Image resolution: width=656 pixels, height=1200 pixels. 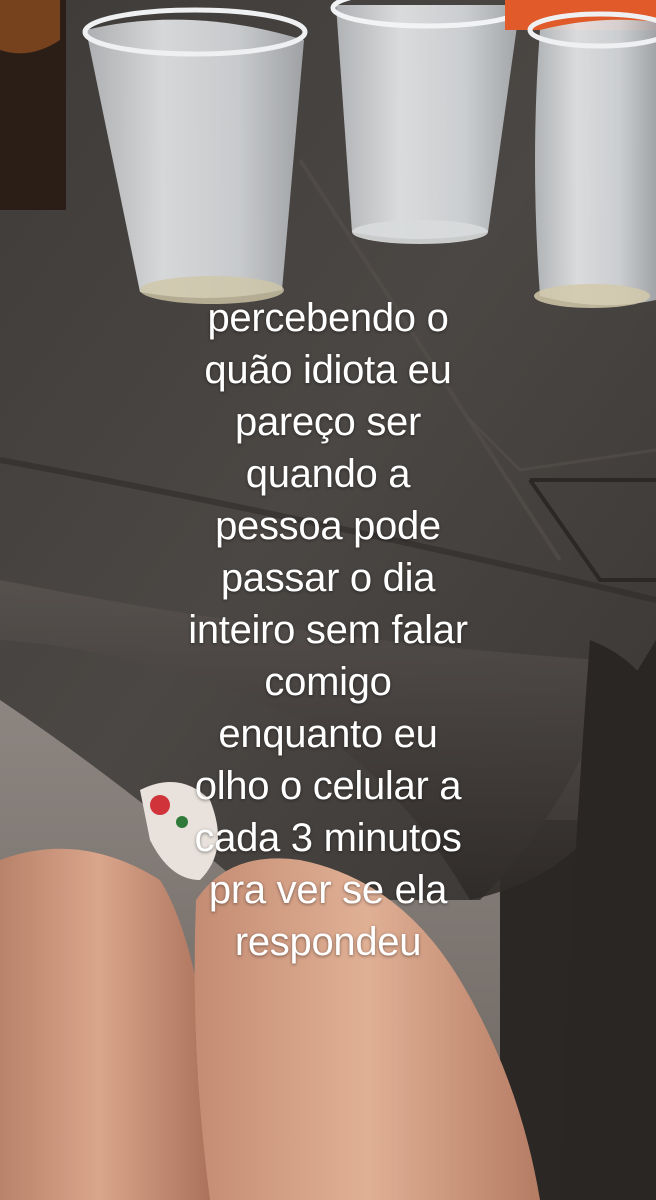 I want to click on caption-line: passar o dia, so click(x=328, y=578).